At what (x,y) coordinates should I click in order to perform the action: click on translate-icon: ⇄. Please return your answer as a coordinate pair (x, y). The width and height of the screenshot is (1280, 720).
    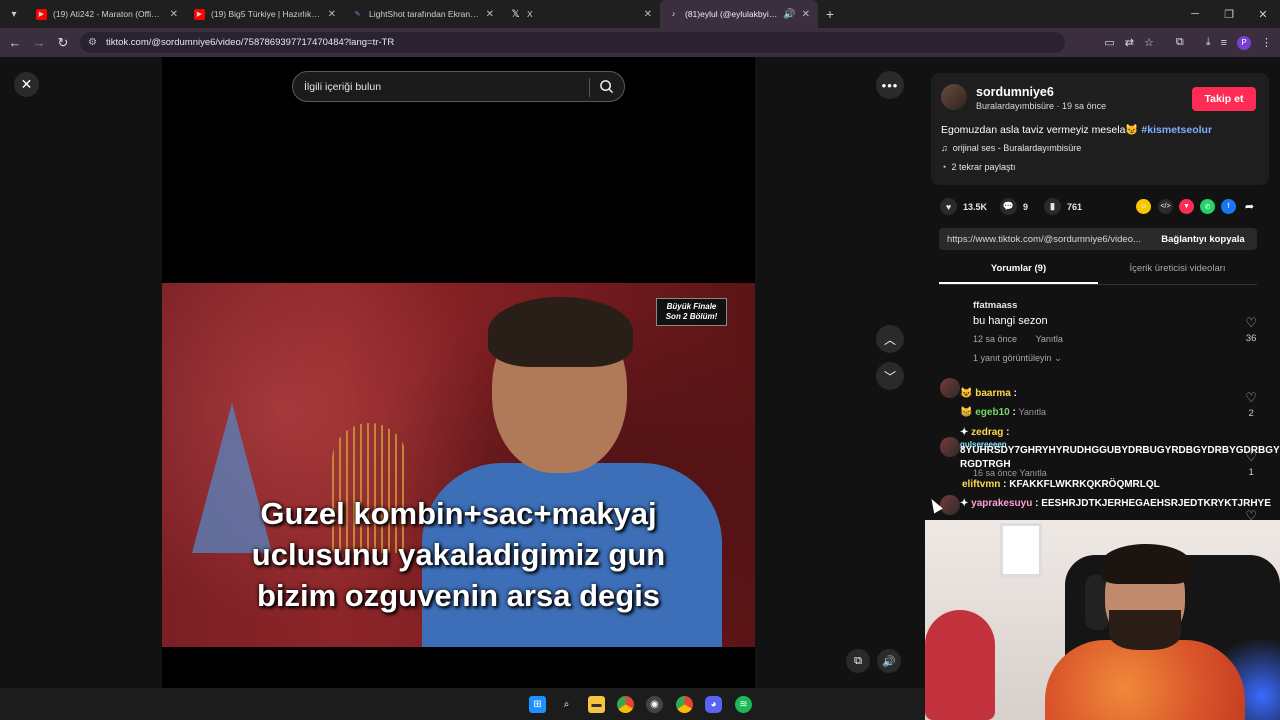
    Looking at the image, I should click on (1129, 42).